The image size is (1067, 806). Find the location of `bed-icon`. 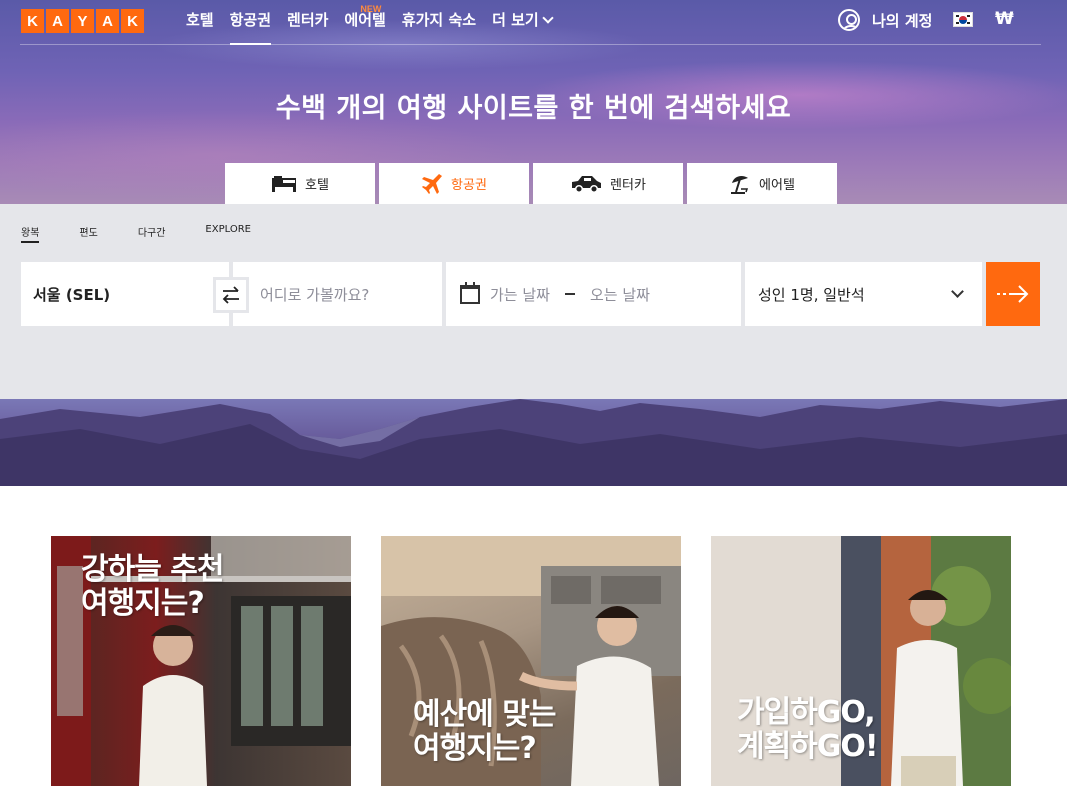

bed-icon is located at coordinates (284, 183).